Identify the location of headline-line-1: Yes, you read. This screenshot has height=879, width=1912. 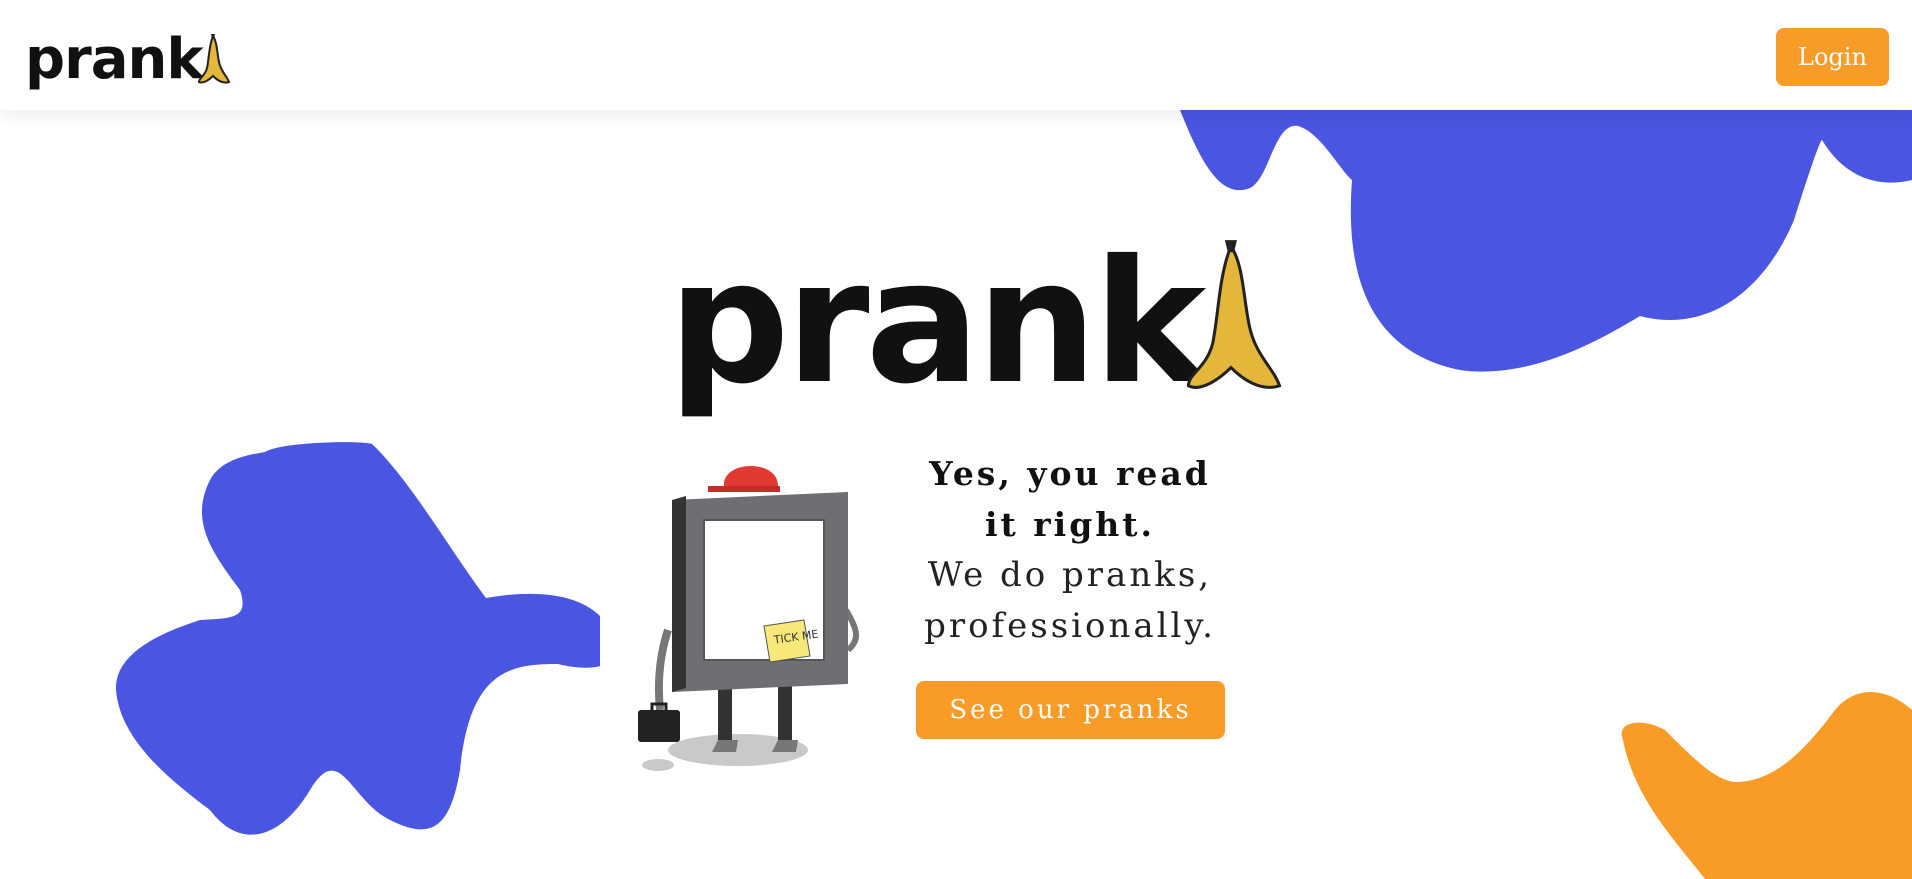
(1070, 473).